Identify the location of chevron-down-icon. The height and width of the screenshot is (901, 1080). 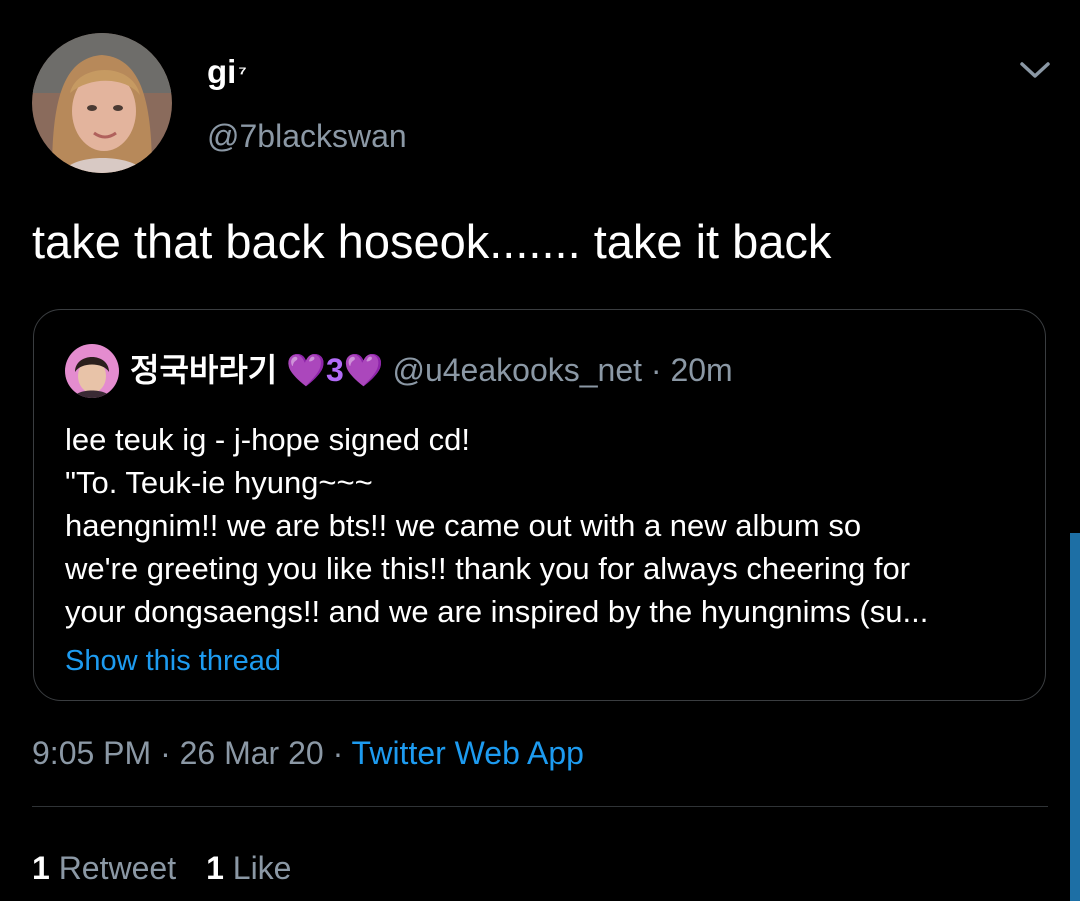
(1035, 70).